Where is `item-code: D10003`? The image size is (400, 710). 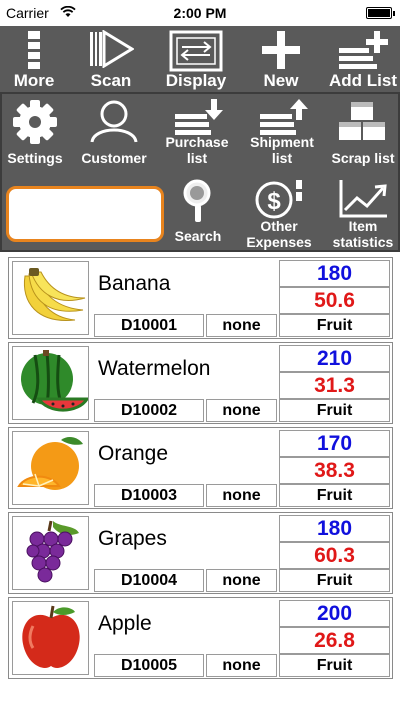
item-code: D10003 is located at coordinates (149, 495).